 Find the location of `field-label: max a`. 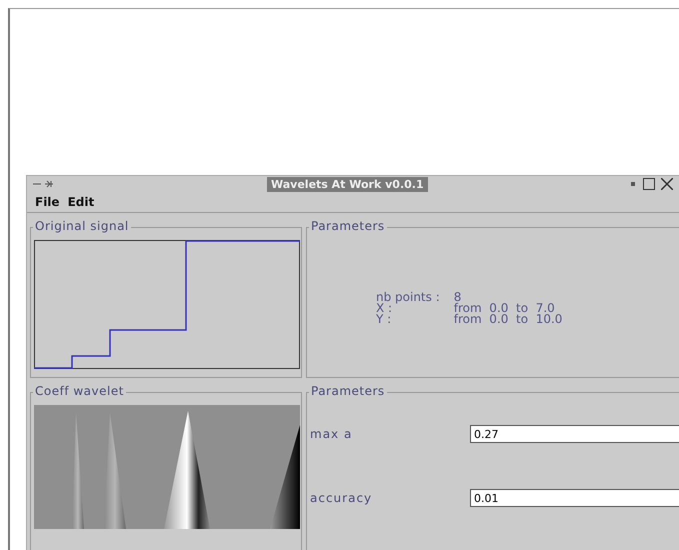

field-label: max a is located at coordinates (332, 434).